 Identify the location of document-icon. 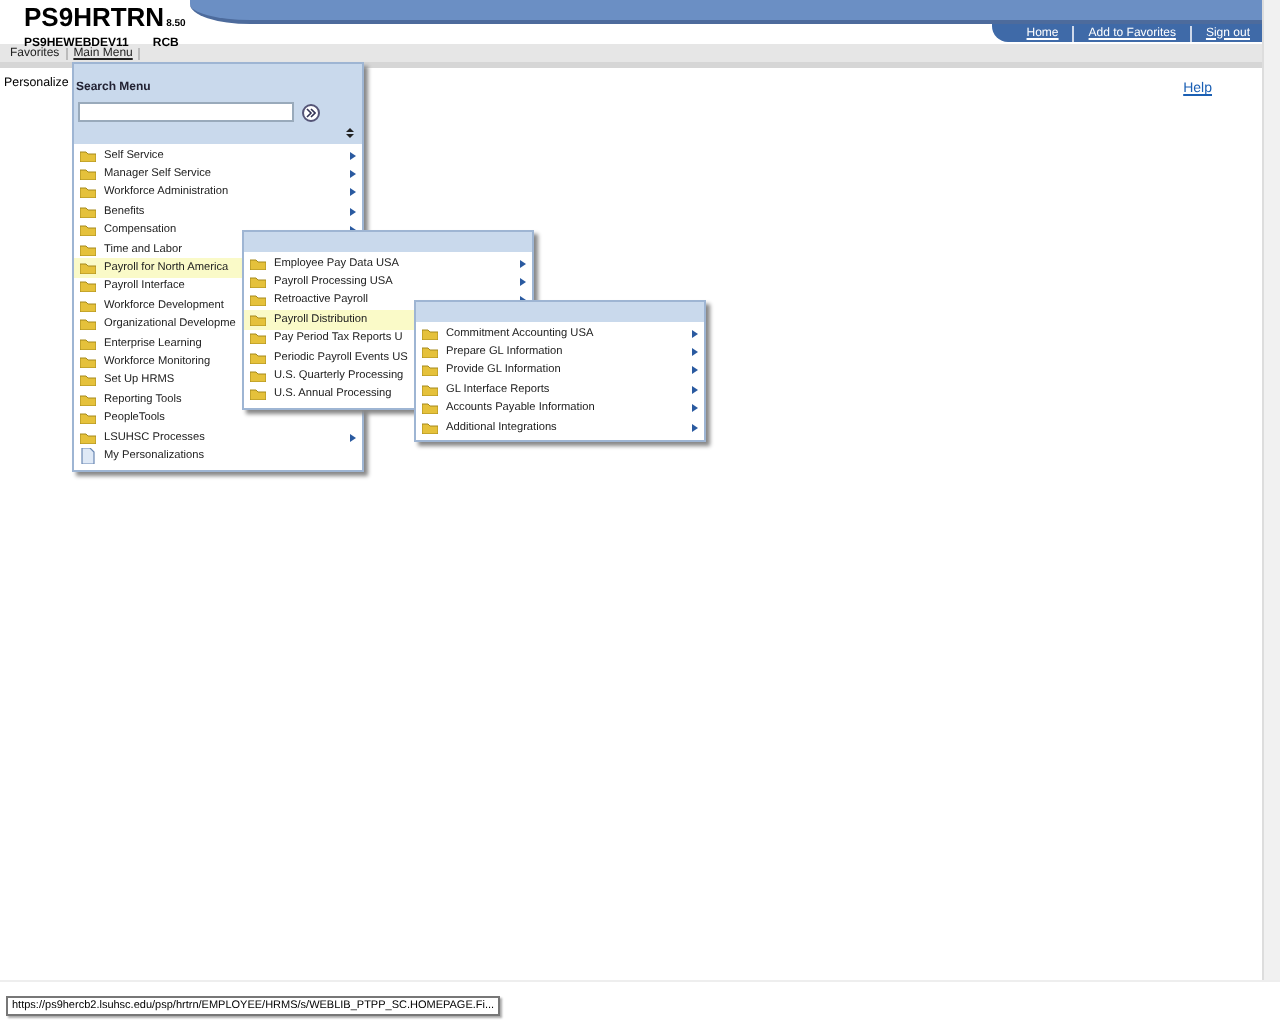
(88, 455).